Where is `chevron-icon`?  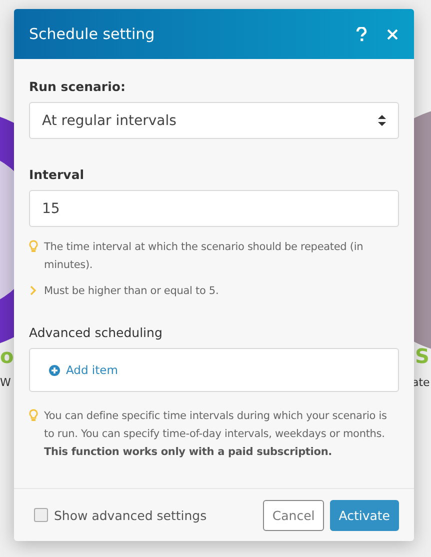 chevron-icon is located at coordinates (33, 290).